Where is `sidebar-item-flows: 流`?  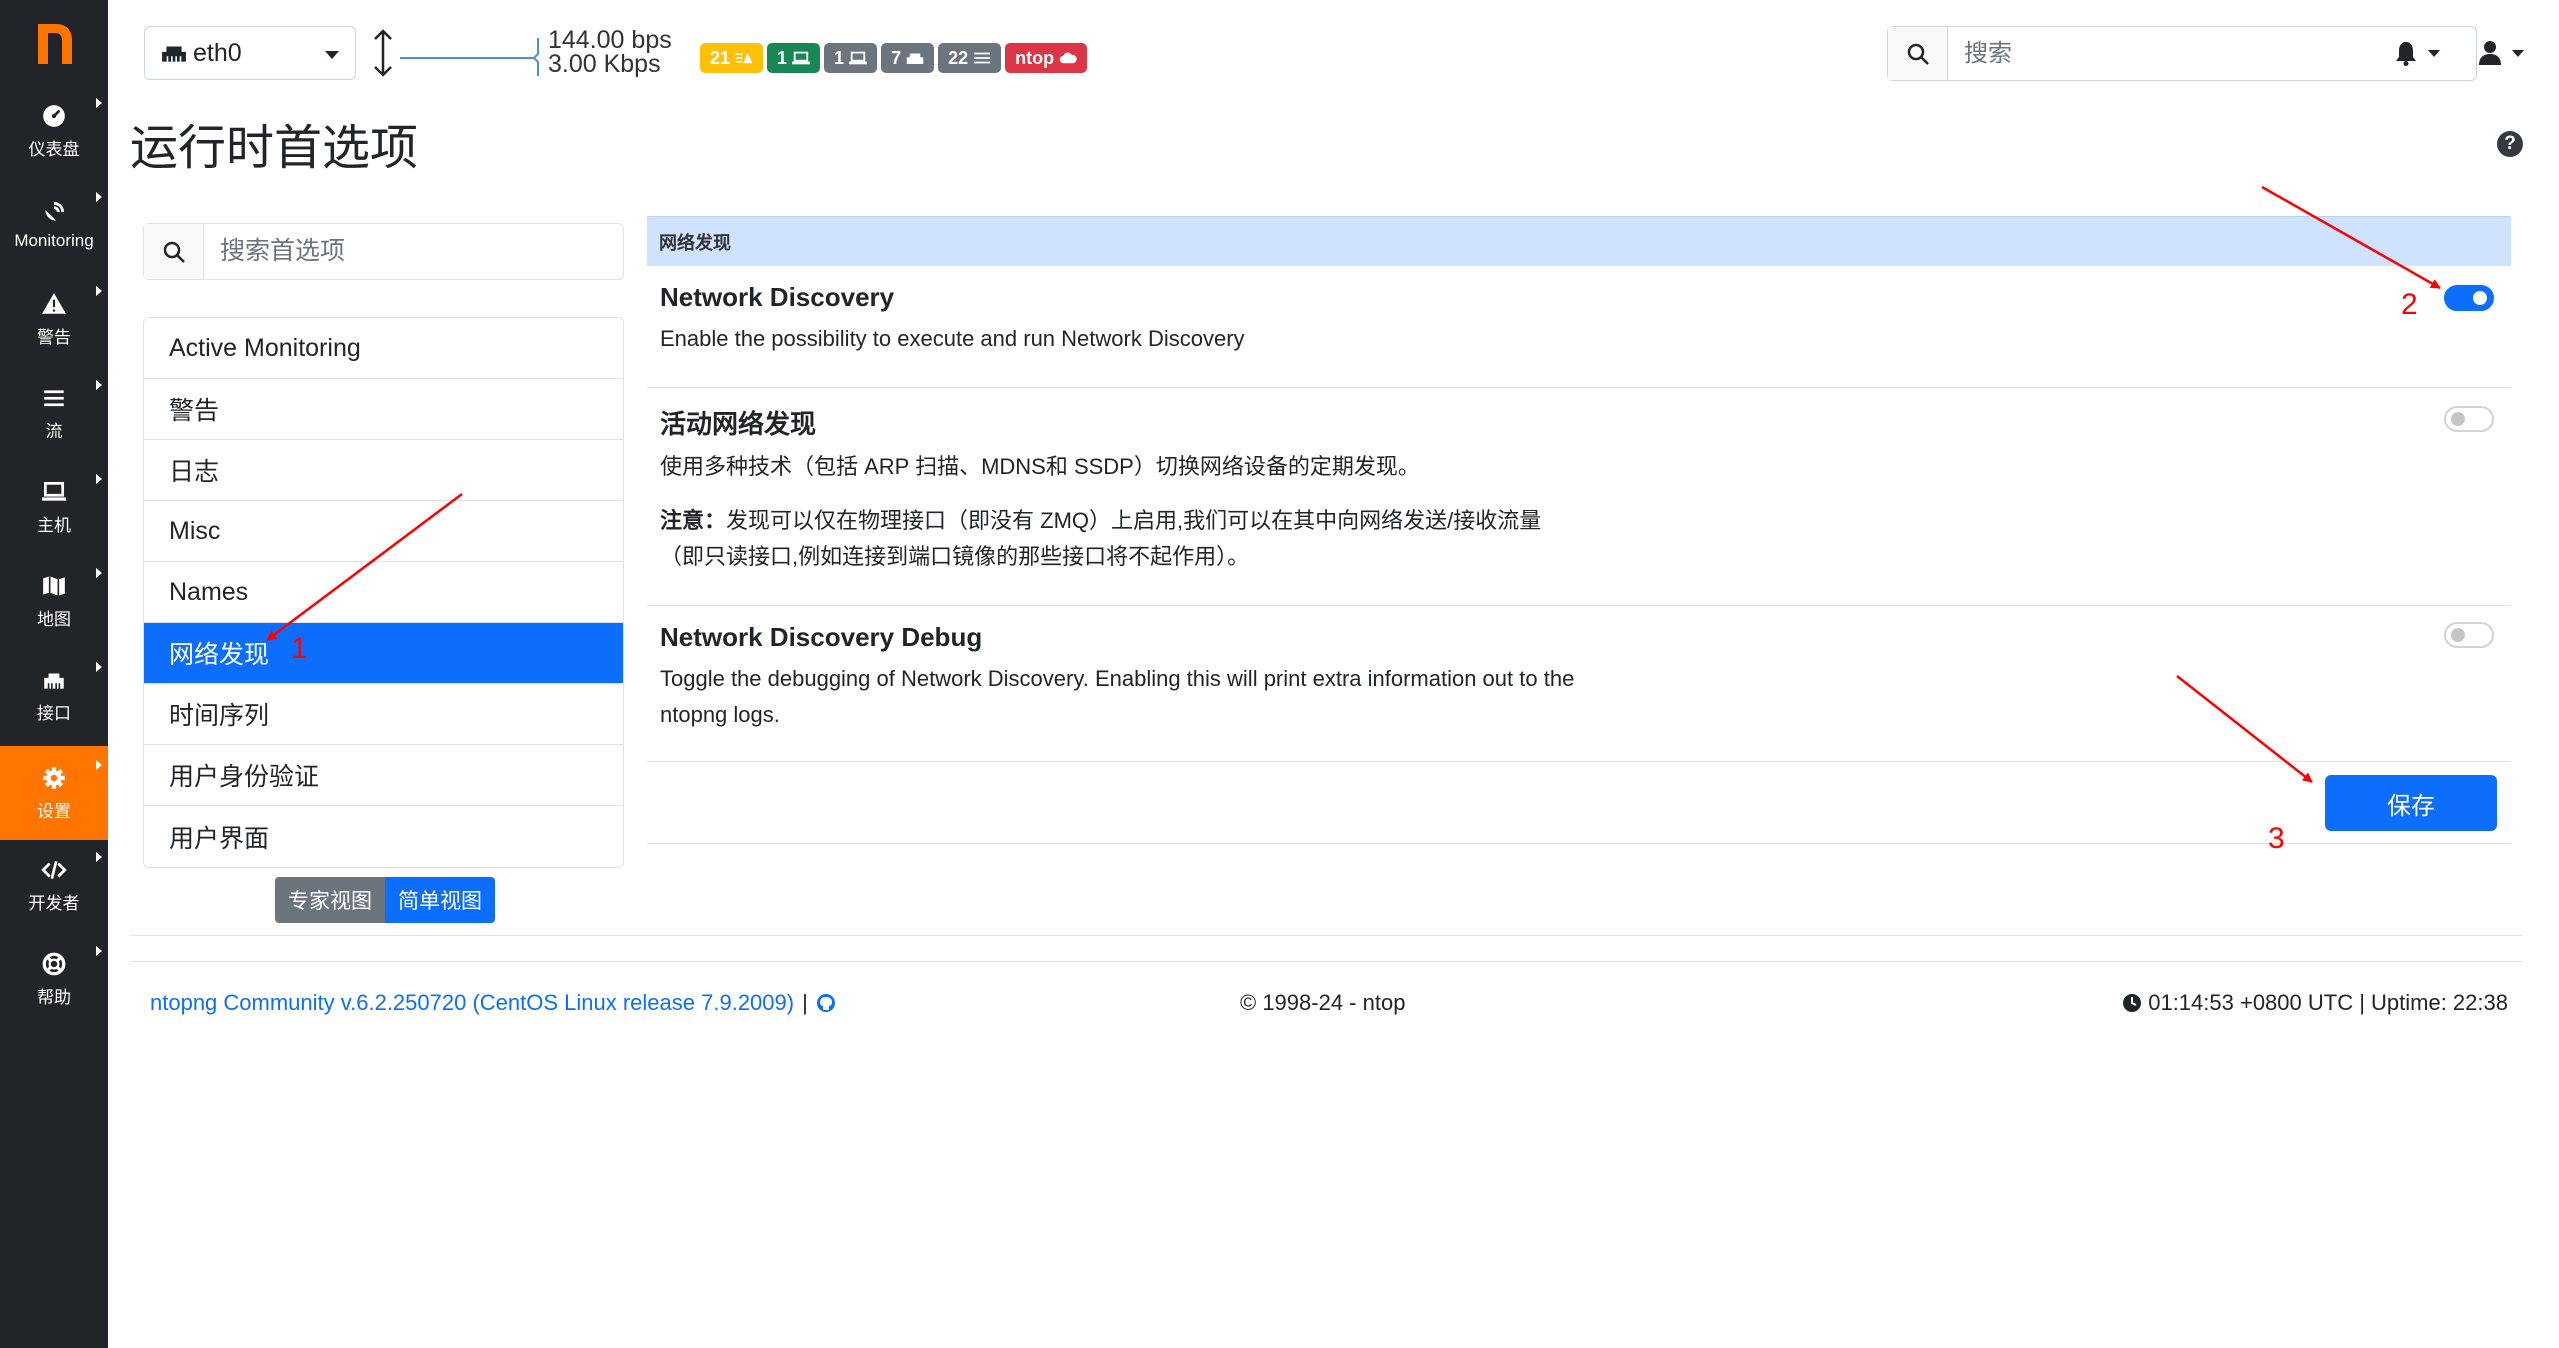 sidebar-item-flows: 流 is located at coordinates (54, 413).